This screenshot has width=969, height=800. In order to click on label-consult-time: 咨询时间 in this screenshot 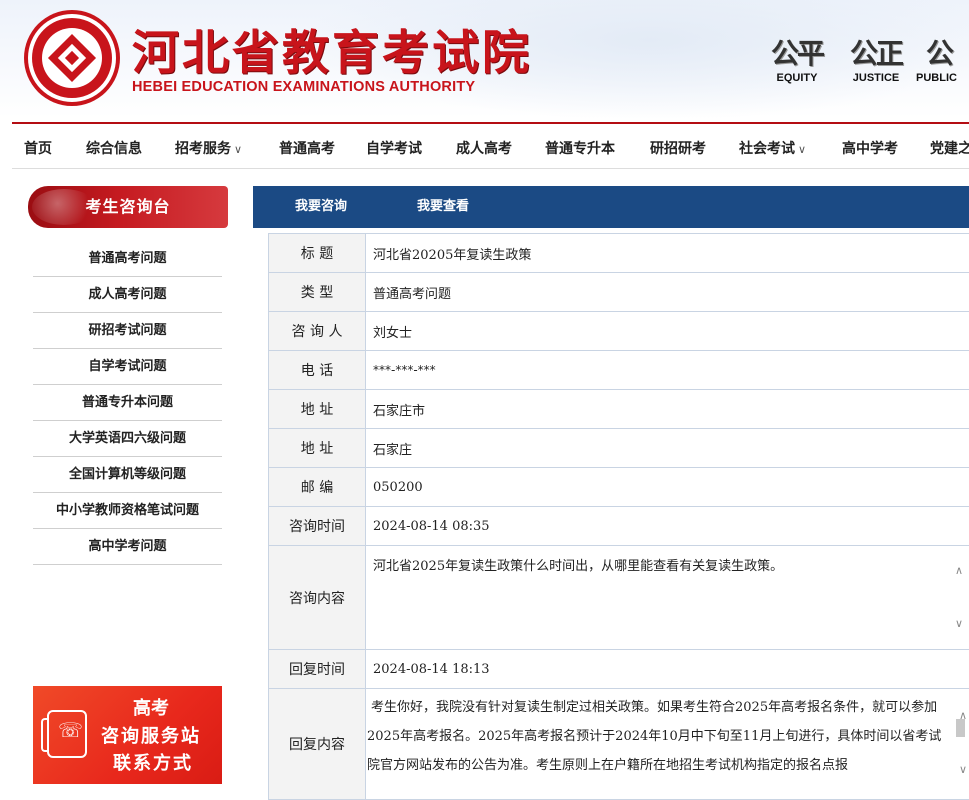, I will do `click(317, 526)`.